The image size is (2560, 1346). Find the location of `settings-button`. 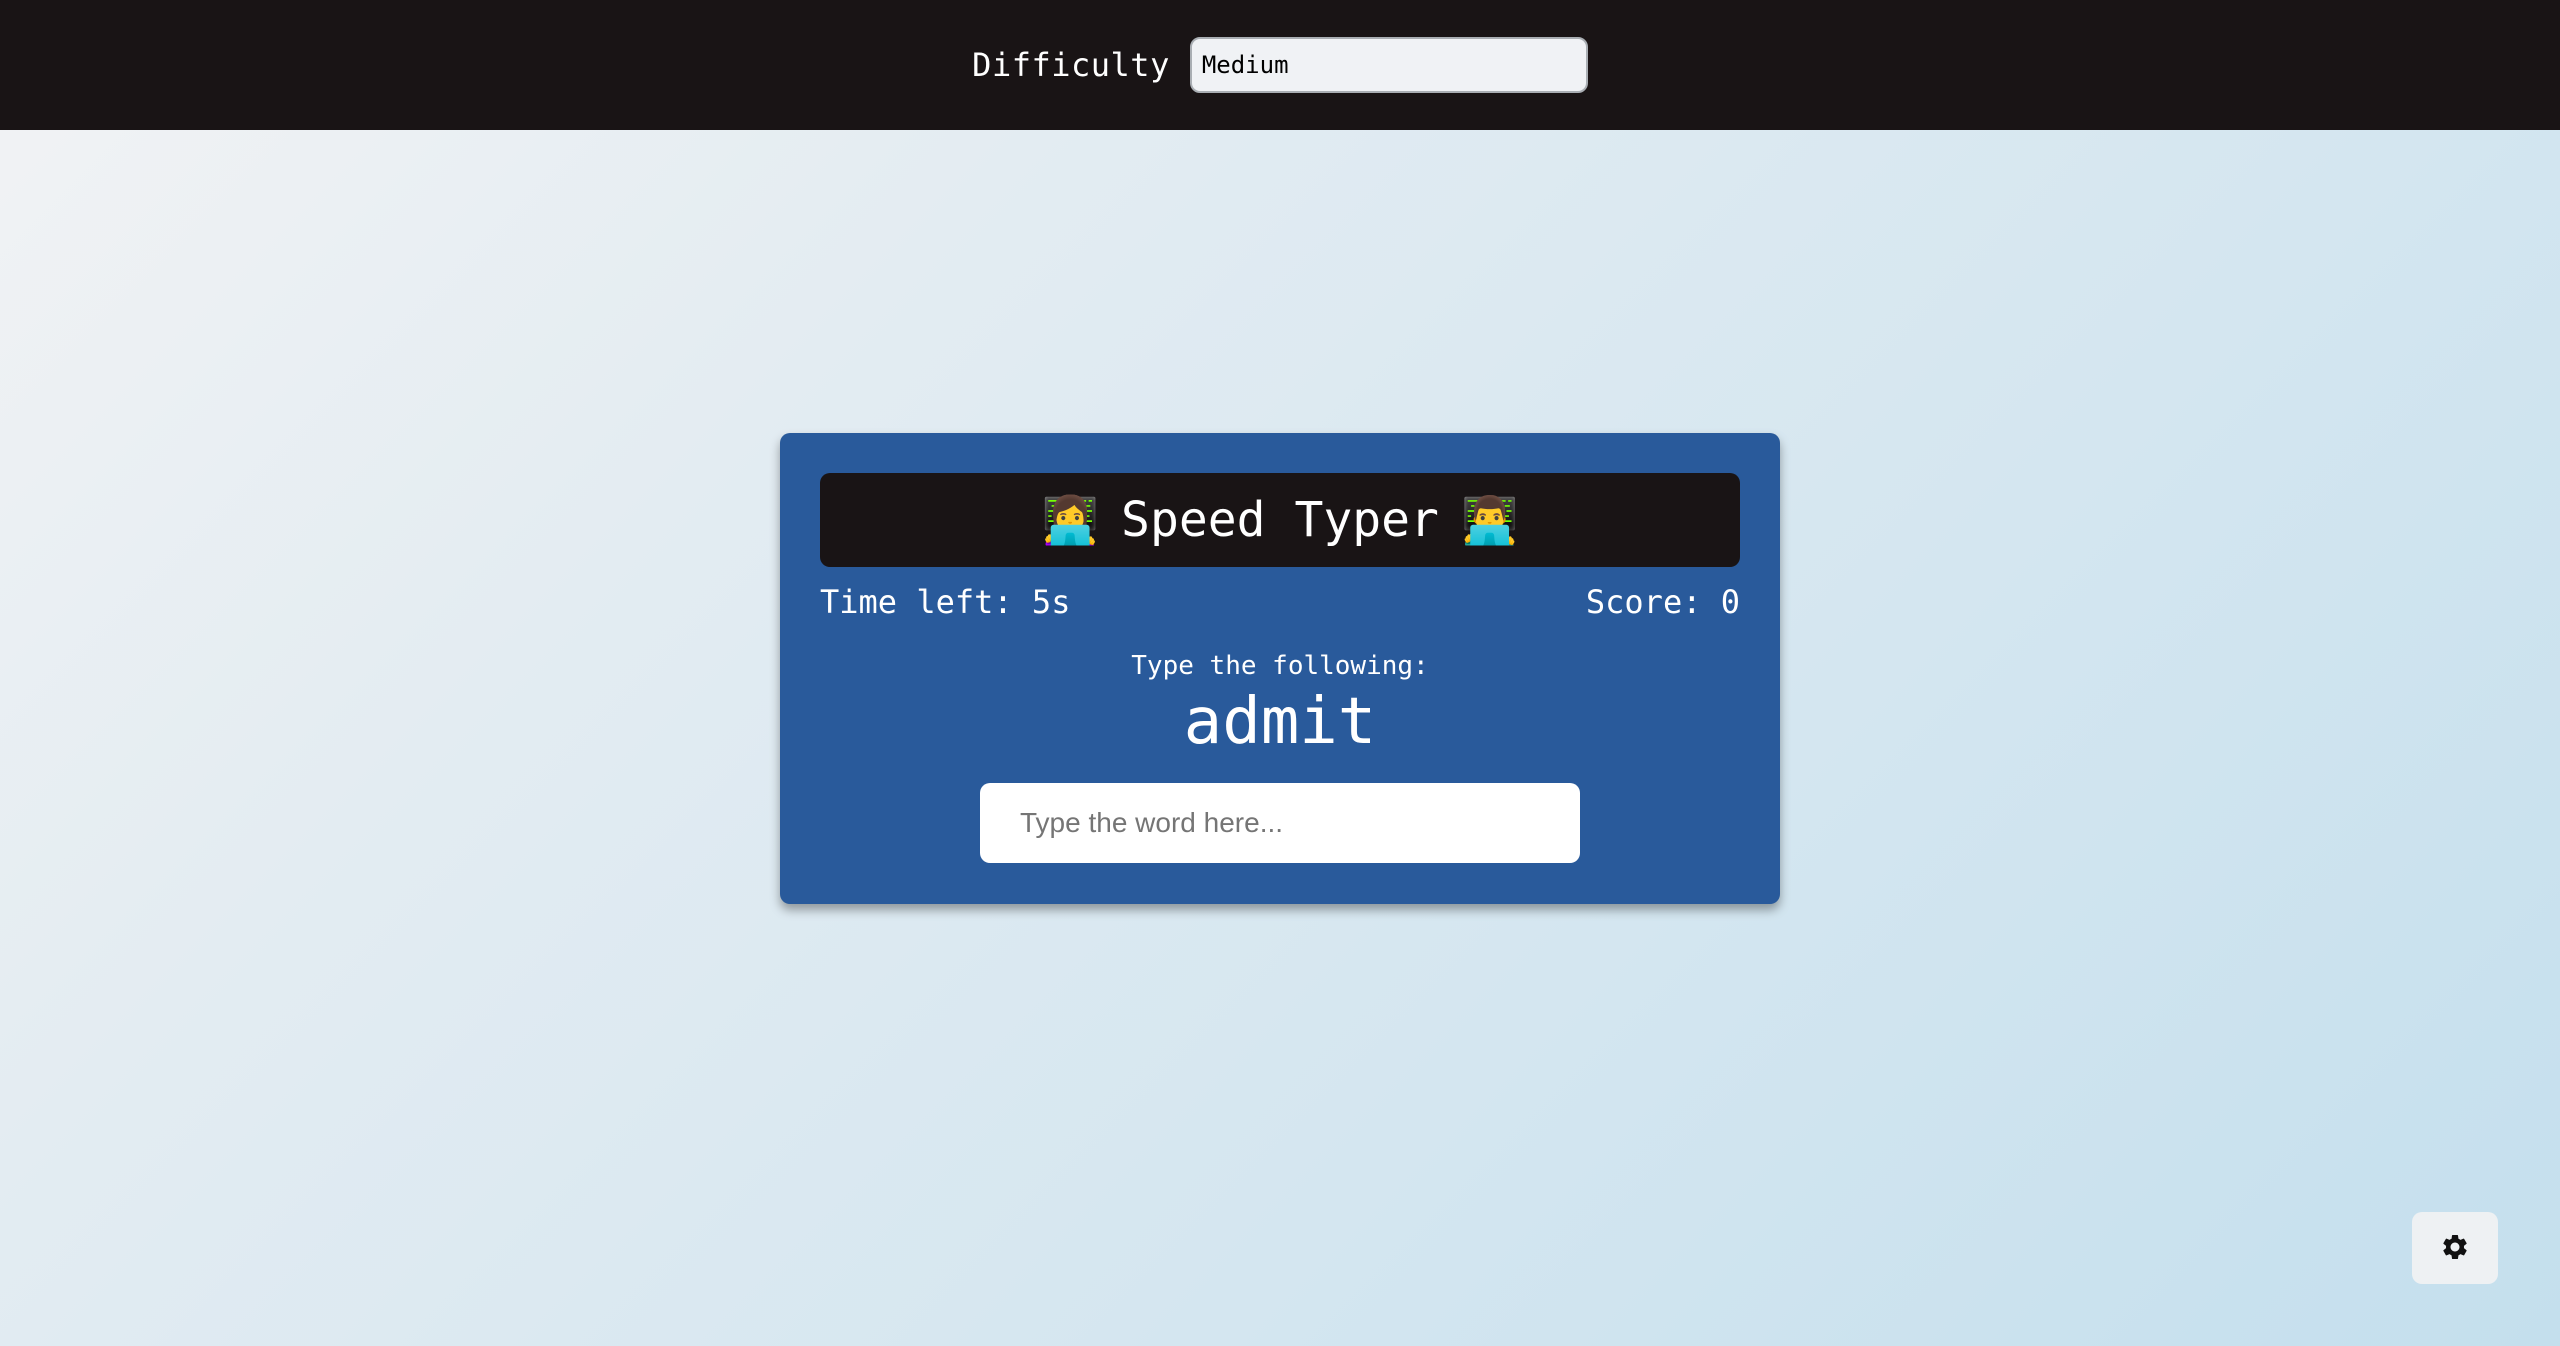

settings-button is located at coordinates (2455, 1248).